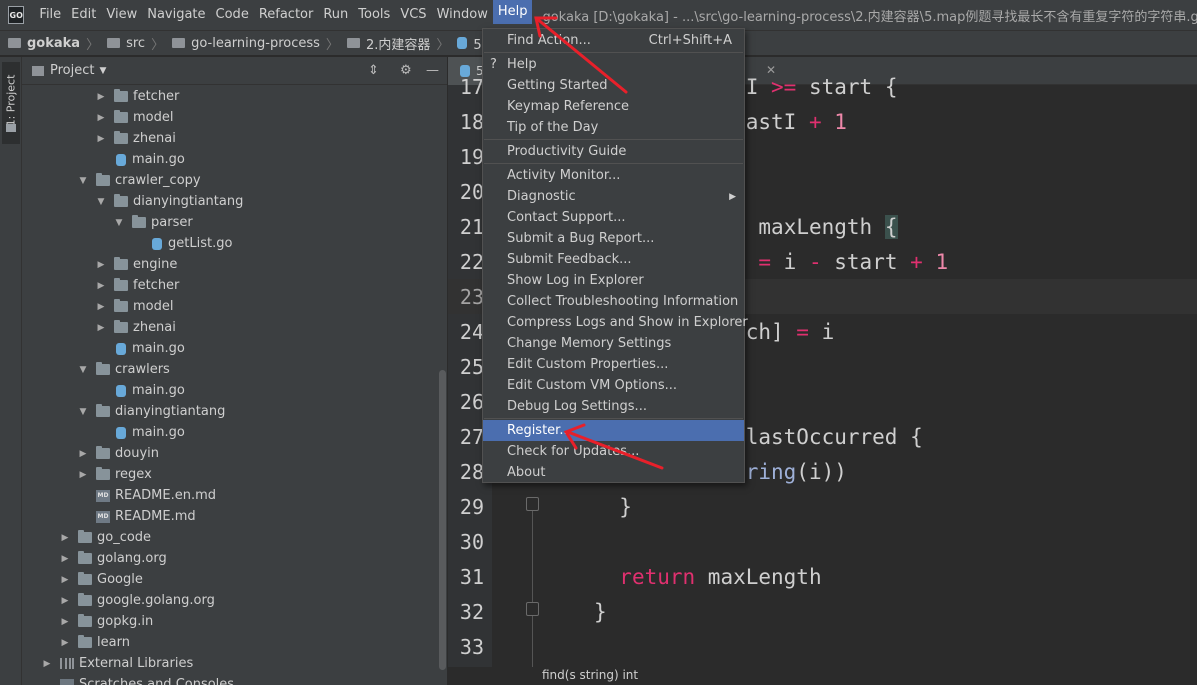  What do you see at coordinates (232, 474) in the screenshot?
I see `tree-node: ▶ regex` at bounding box center [232, 474].